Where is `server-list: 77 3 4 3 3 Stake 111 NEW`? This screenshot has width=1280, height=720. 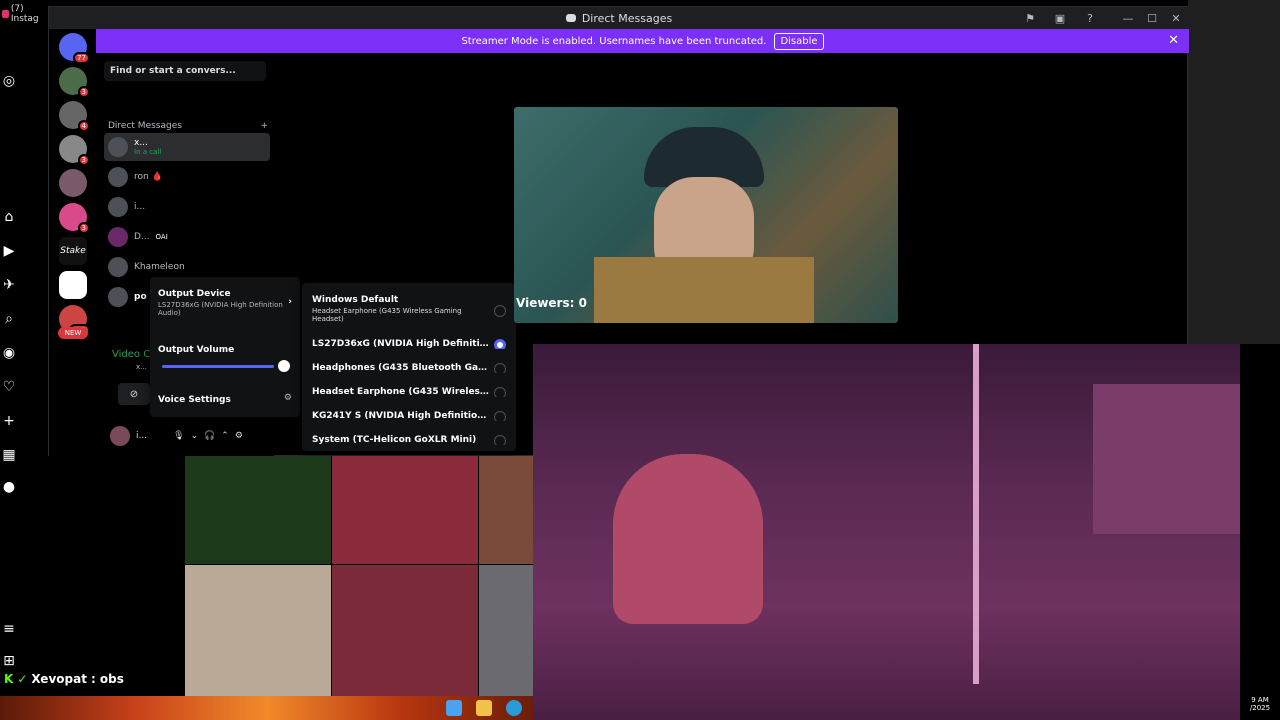
server-list: 77 3 4 3 3 Stake 111 NEW is located at coordinates (72, 243).